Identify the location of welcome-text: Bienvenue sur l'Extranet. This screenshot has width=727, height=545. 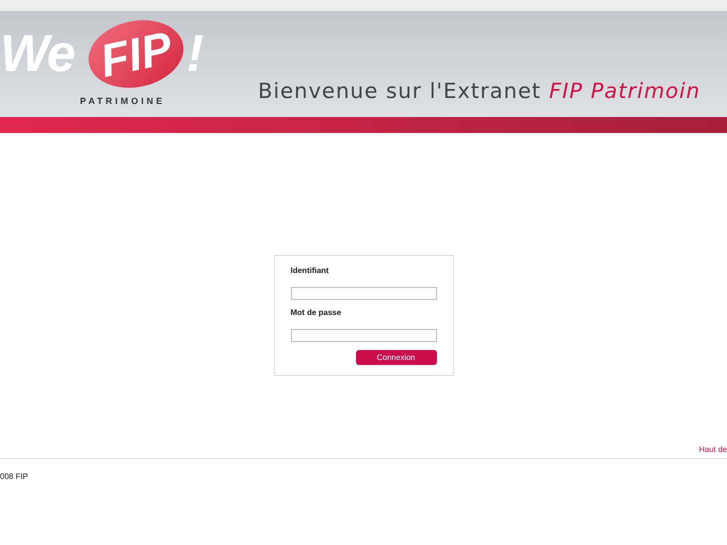
(400, 91).